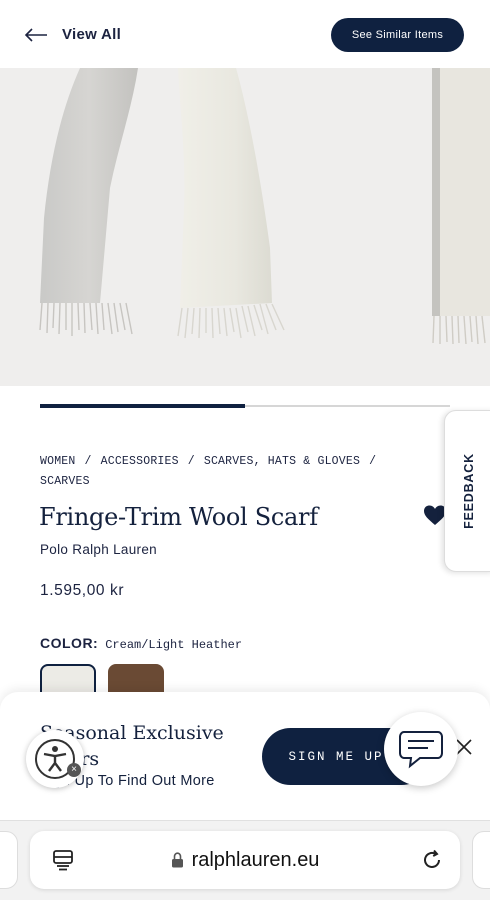 This screenshot has width=490, height=900. I want to click on breadcrumb-accessories: ACCESSORIES, so click(140, 461).